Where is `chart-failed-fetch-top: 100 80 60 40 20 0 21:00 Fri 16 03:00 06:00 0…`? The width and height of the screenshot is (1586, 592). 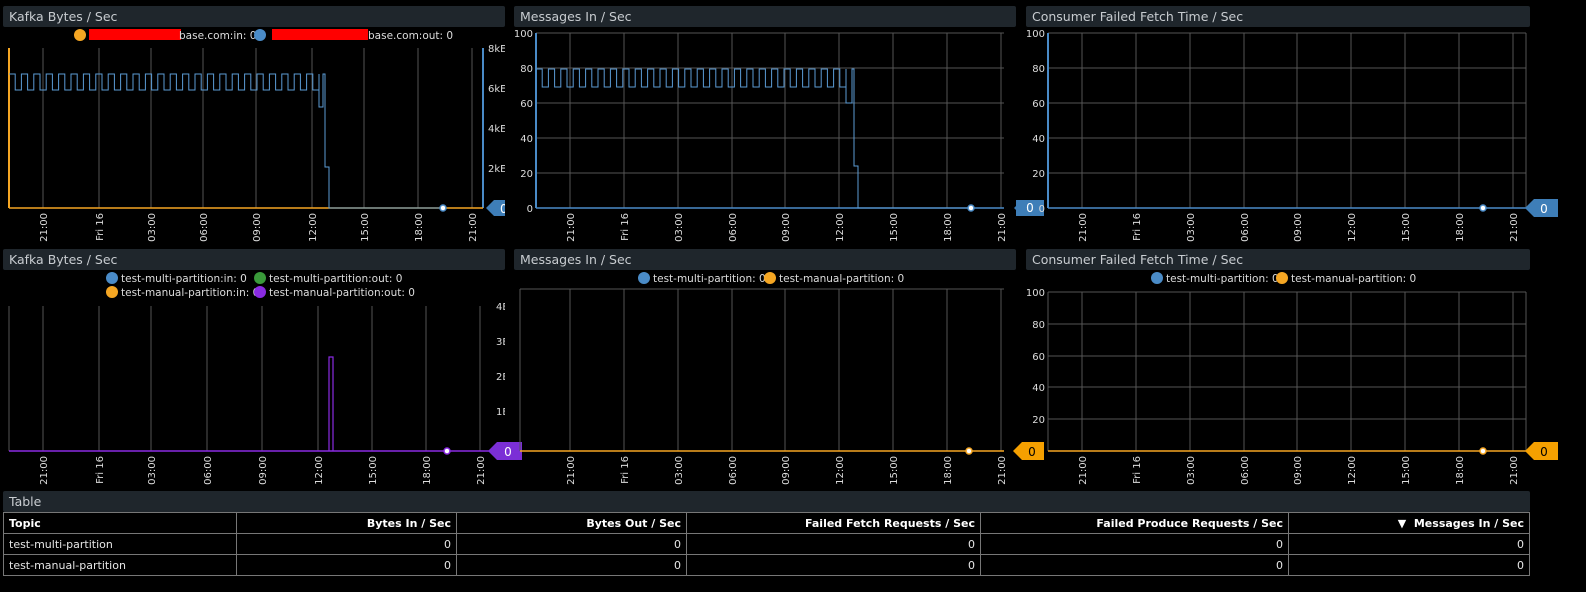 chart-failed-fetch-top: 100 80 60 40 20 0 21:00 Fri 16 03:00 06:00 0… is located at coordinates (1276, 135).